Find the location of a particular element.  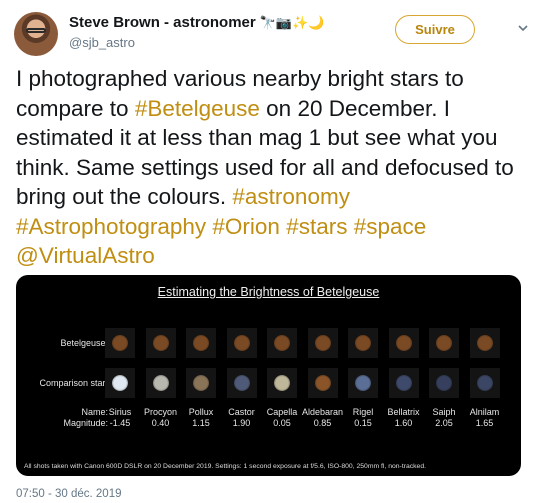

author-emoji: 🔭📷✨🌙 is located at coordinates (292, 23).